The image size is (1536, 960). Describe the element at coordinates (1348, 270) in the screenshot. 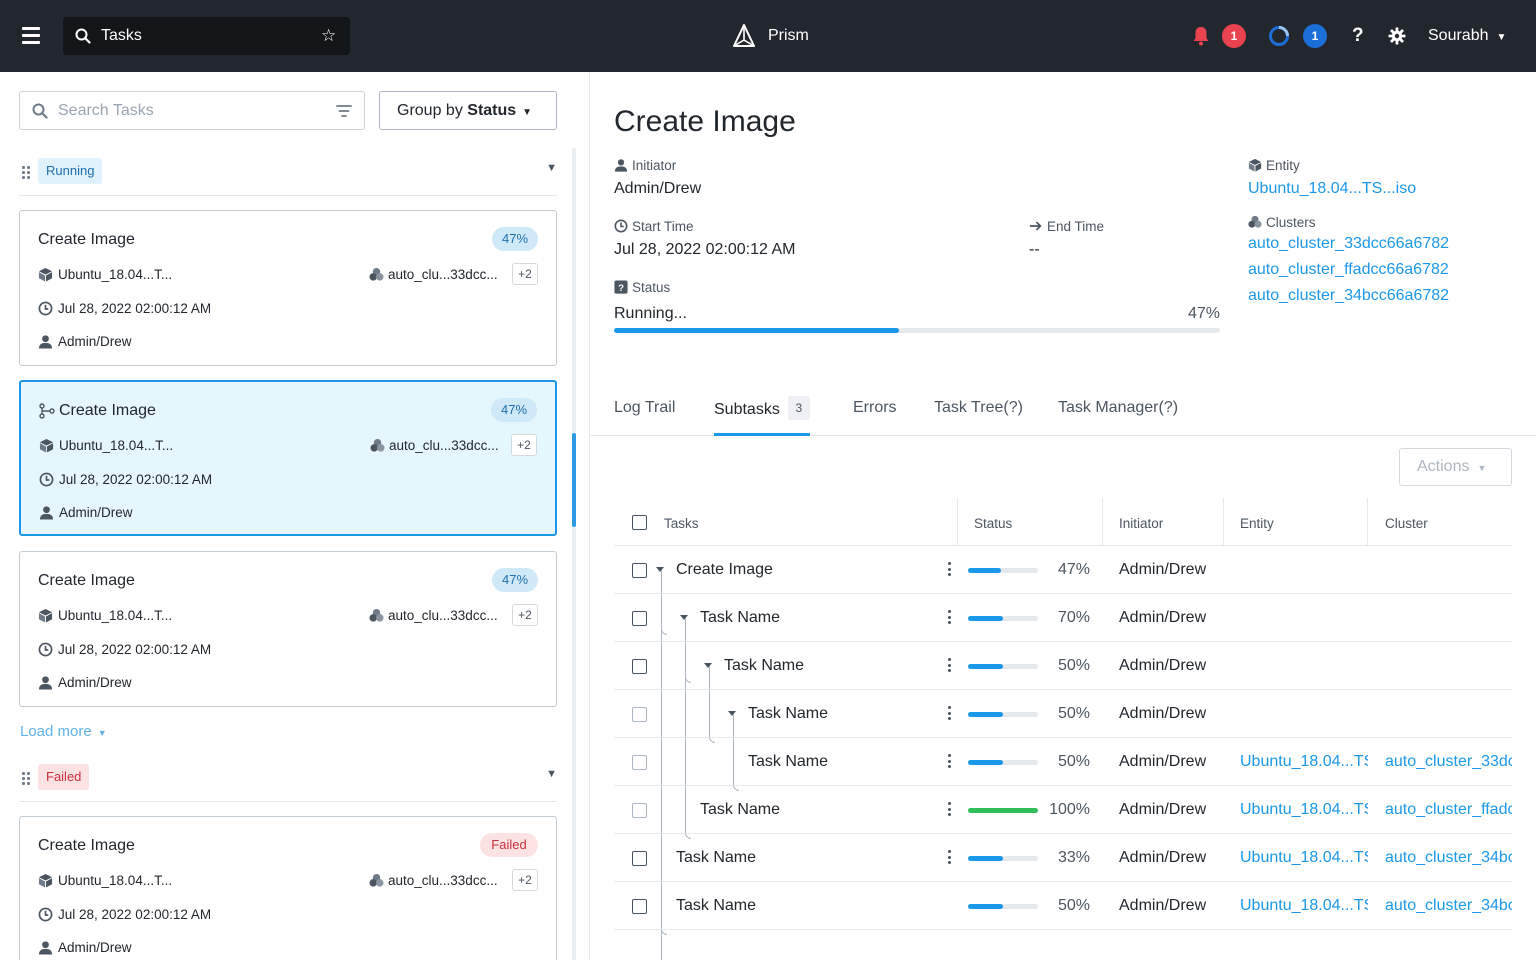

I see `cluster-link: auto_cluster_ffadcc66a6782` at that location.